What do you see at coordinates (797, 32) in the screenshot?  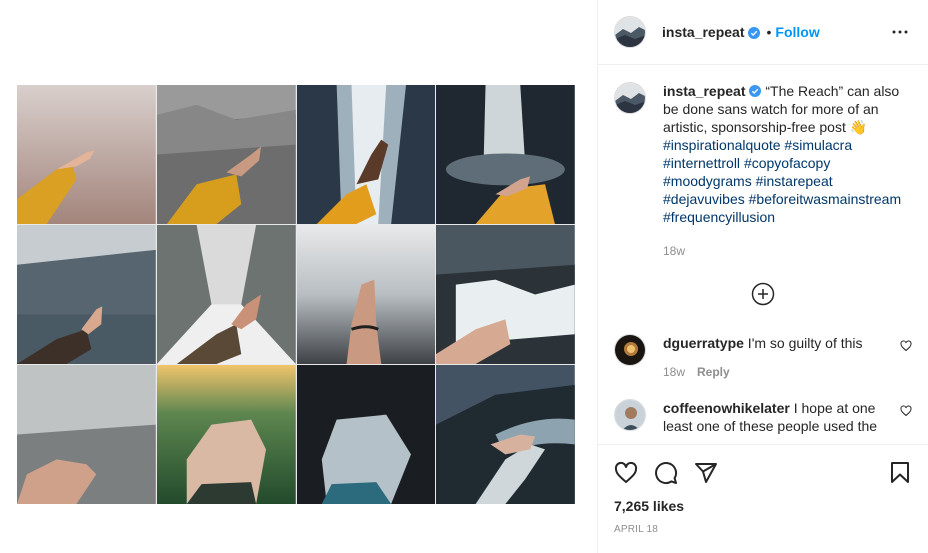 I see `follow-button: Follow` at bounding box center [797, 32].